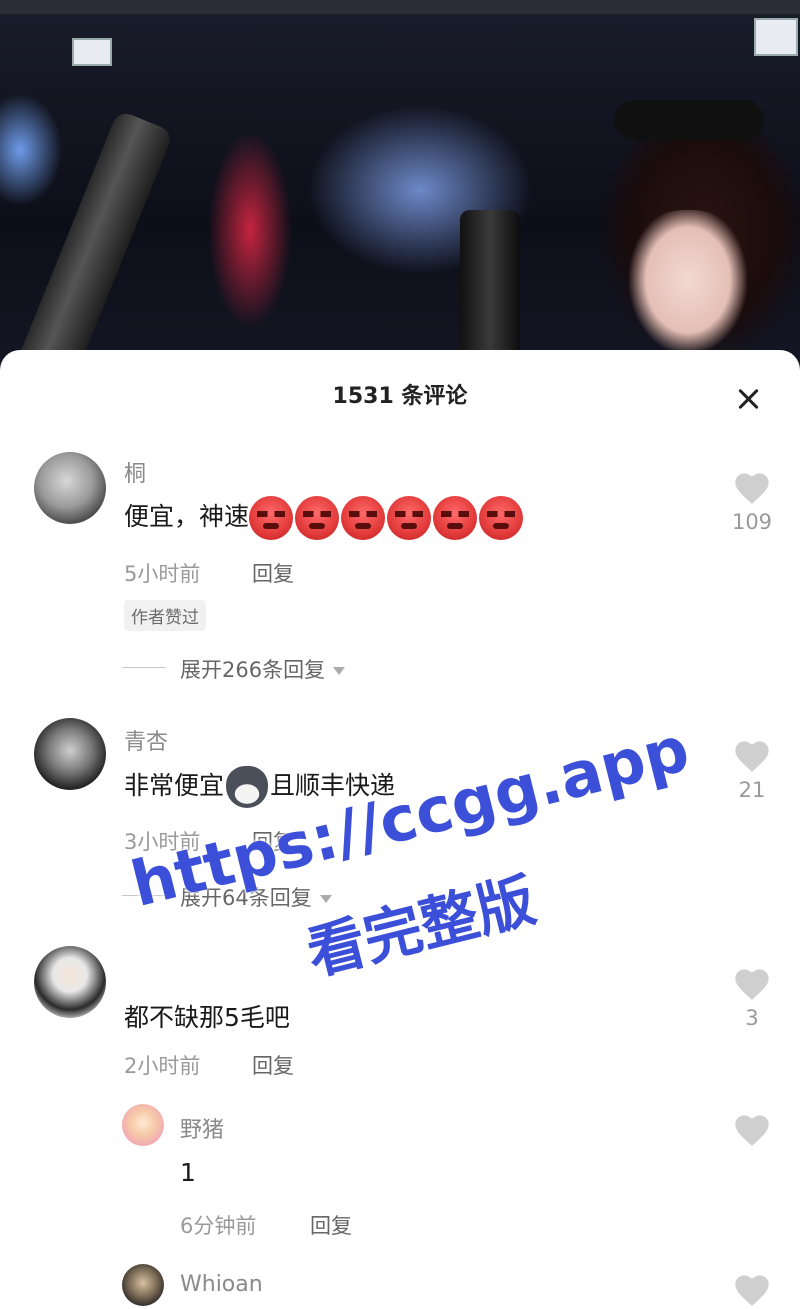 The height and width of the screenshot is (1309, 800). I want to click on reply-username: Whioan, so click(221, 1284).